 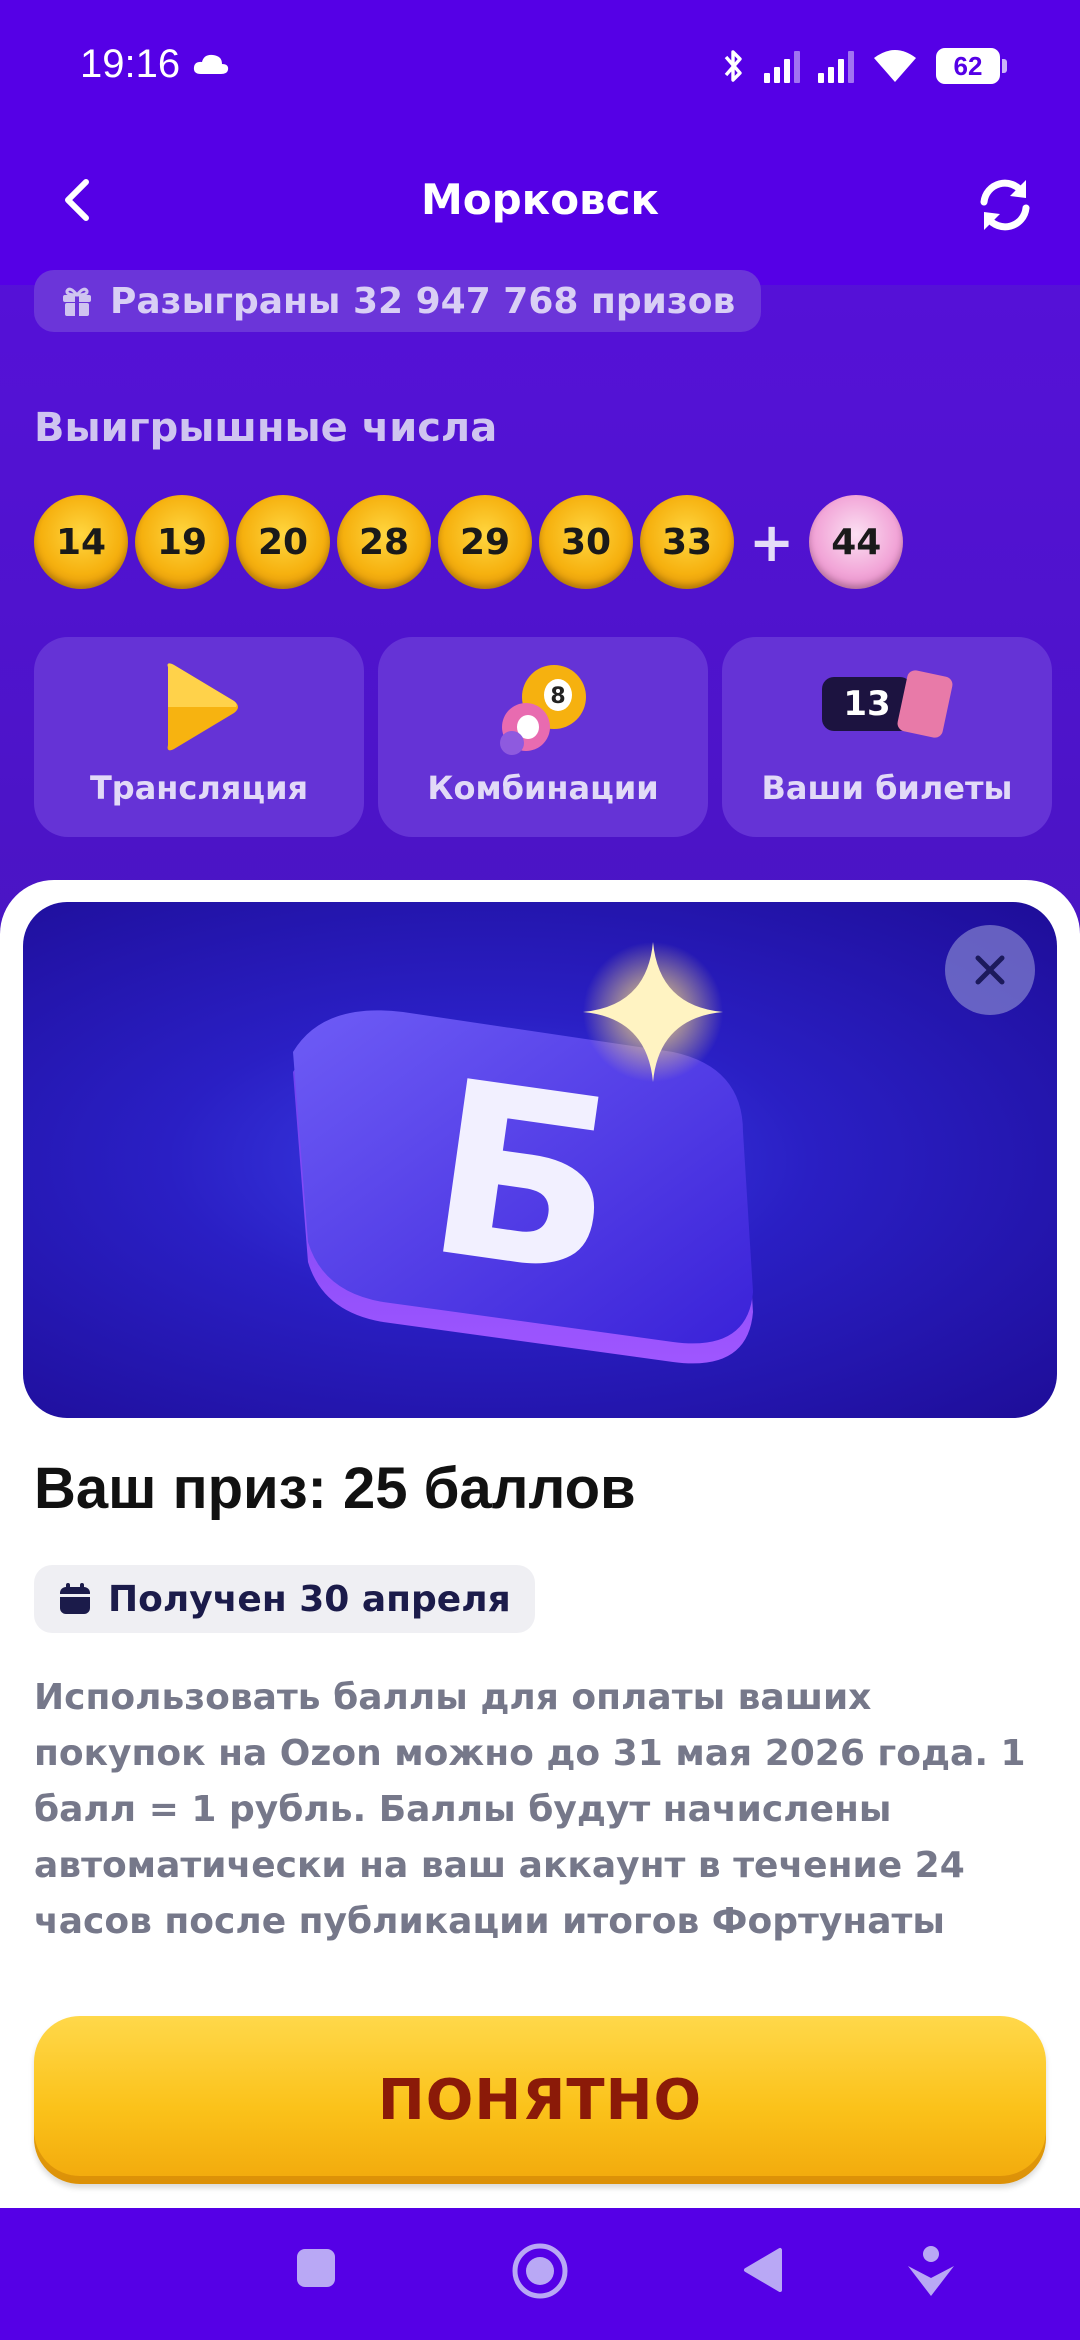 What do you see at coordinates (335, 1488) in the screenshot?
I see `prize-title: Ваш приз: 25 баллов` at bounding box center [335, 1488].